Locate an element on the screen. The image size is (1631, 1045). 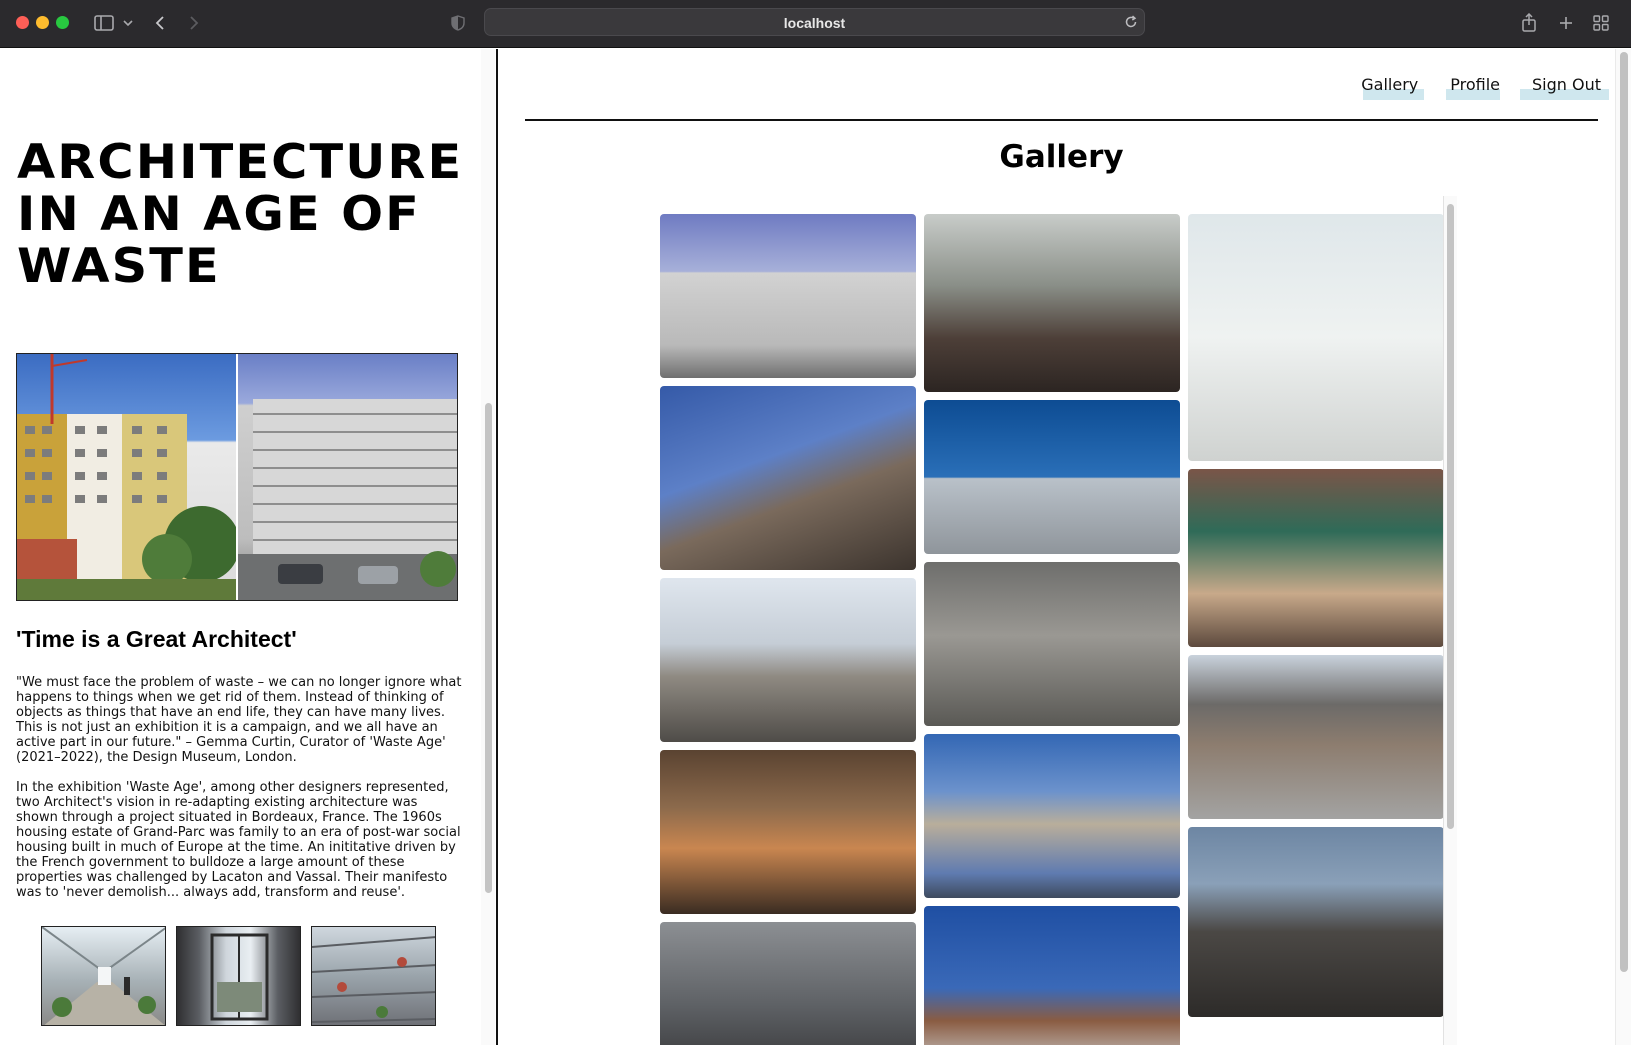
browser-toolbar: localhost is located at coordinates (815, 24).